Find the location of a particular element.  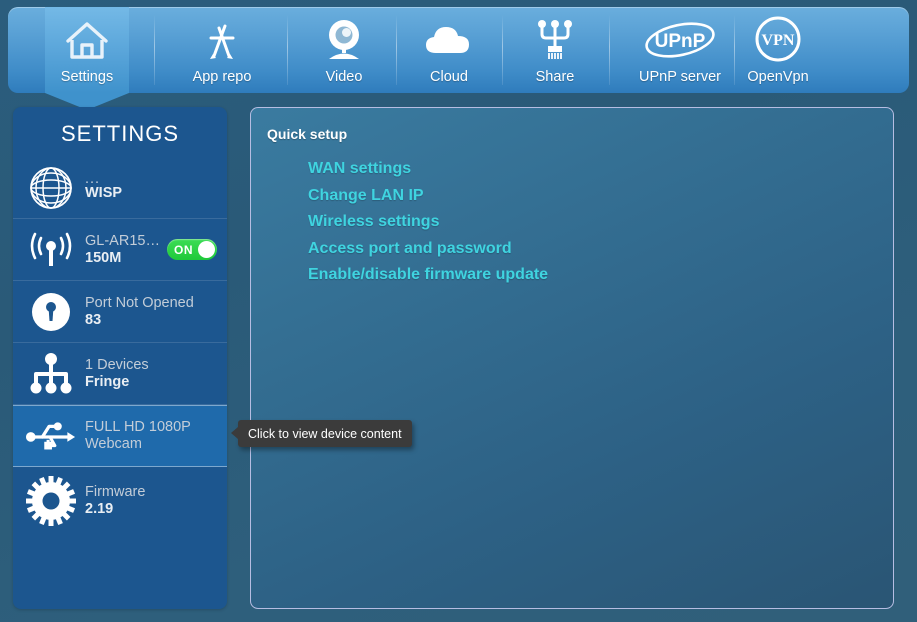

nav-tab-openvpn: VPN OpenVpn is located at coordinates (778, 50).